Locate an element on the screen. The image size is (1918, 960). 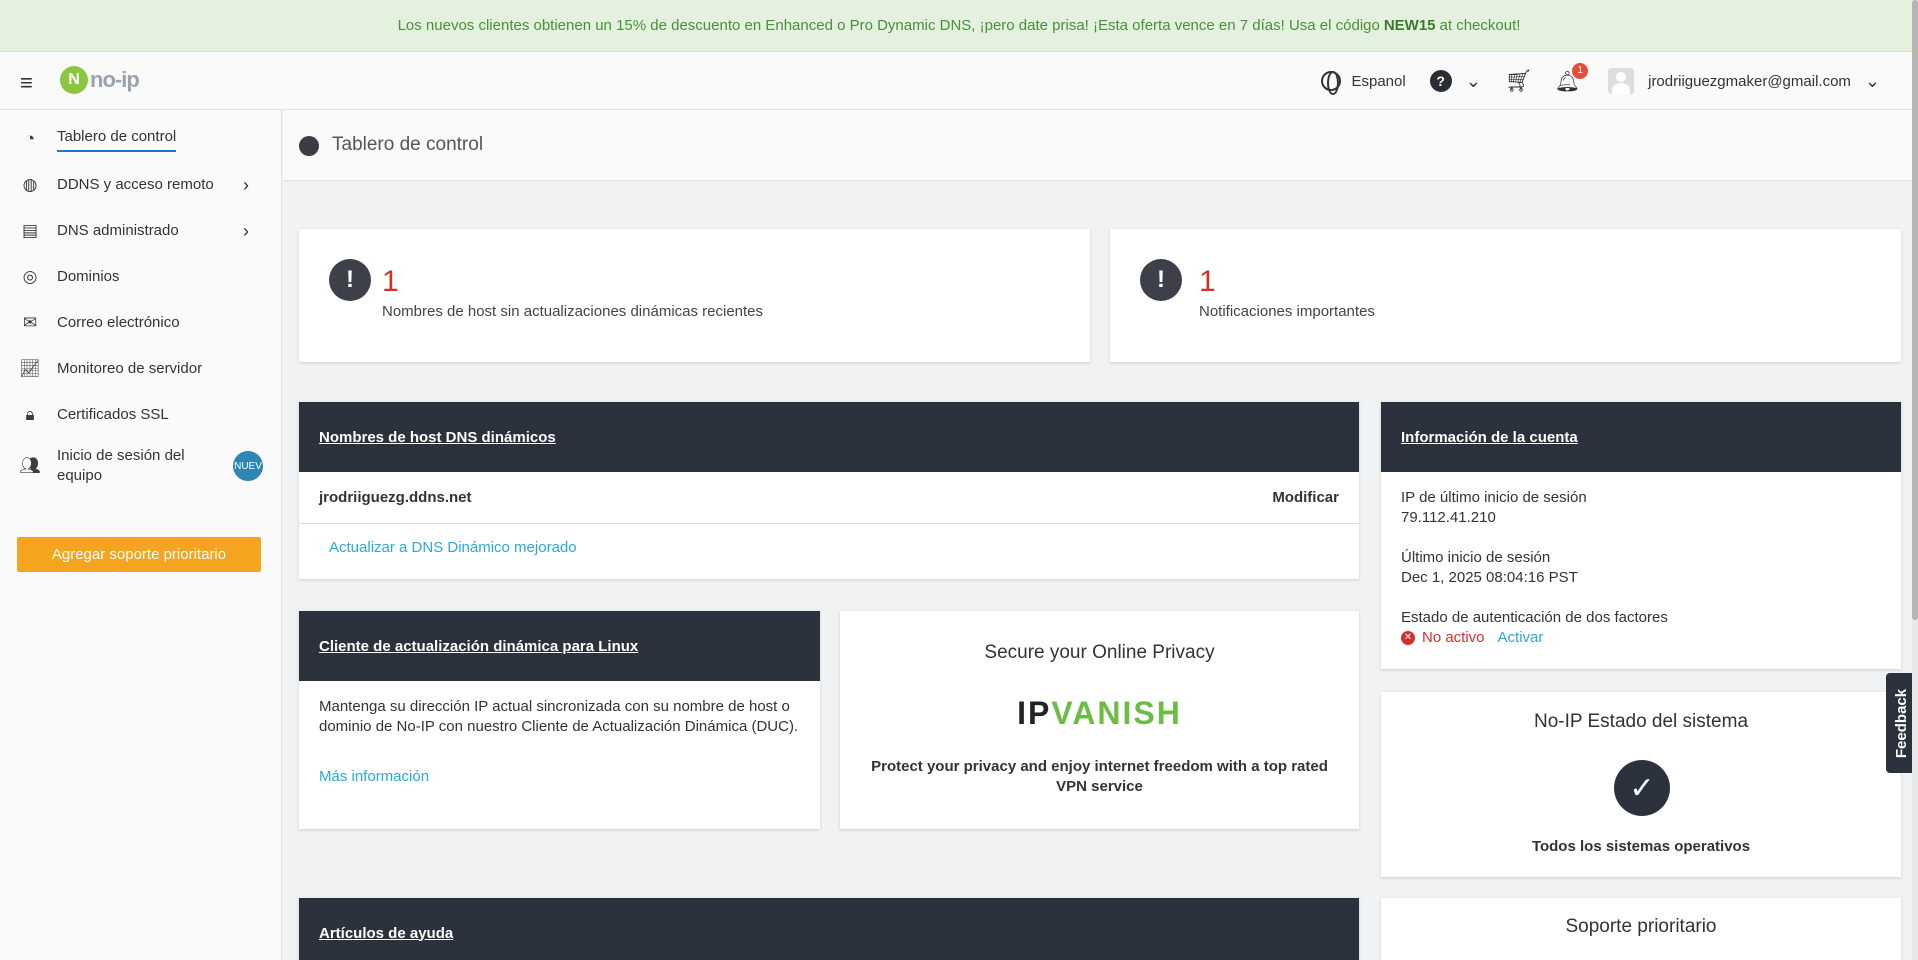
error-icon: ✕ is located at coordinates (1408, 637).